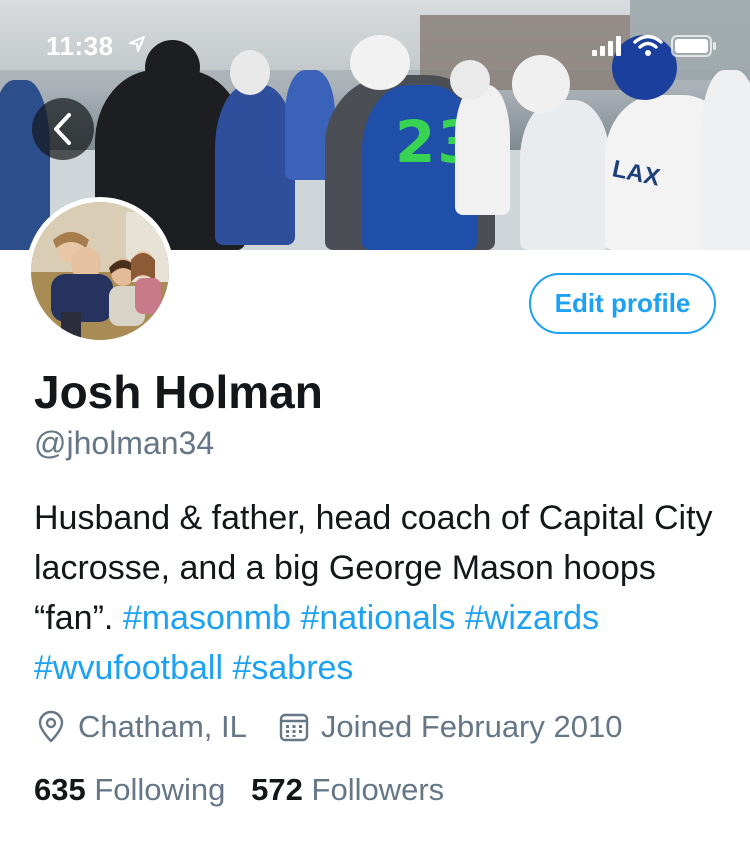 The width and height of the screenshot is (750, 853). What do you see at coordinates (277, 789) in the screenshot?
I see `followers-count: 572` at bounding box center [277, 789].